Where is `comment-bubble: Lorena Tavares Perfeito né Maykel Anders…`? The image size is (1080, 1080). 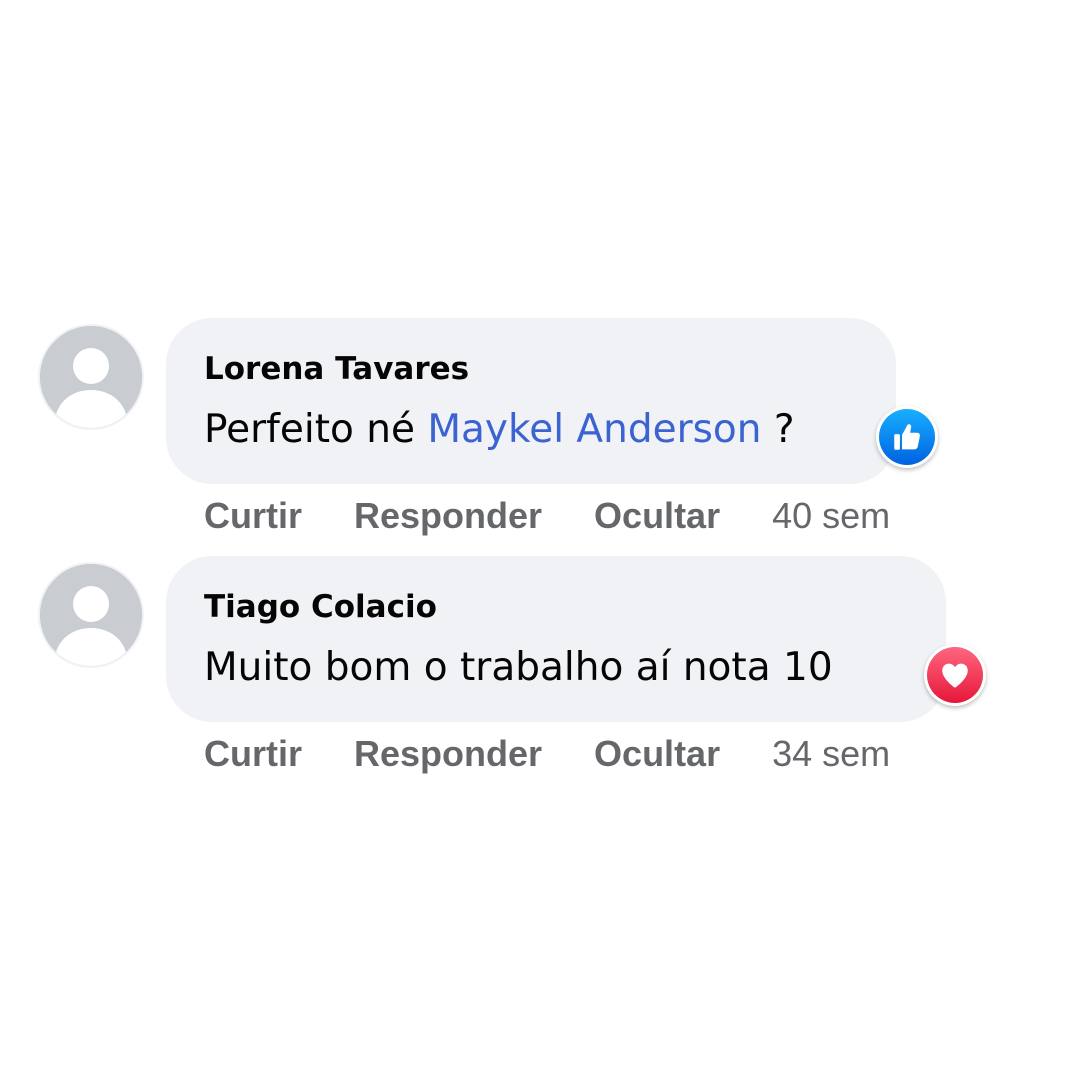
comment-bubble: Lorena Tavares Perfeito né Maykel Anders… is located at coordinates (531, 401).